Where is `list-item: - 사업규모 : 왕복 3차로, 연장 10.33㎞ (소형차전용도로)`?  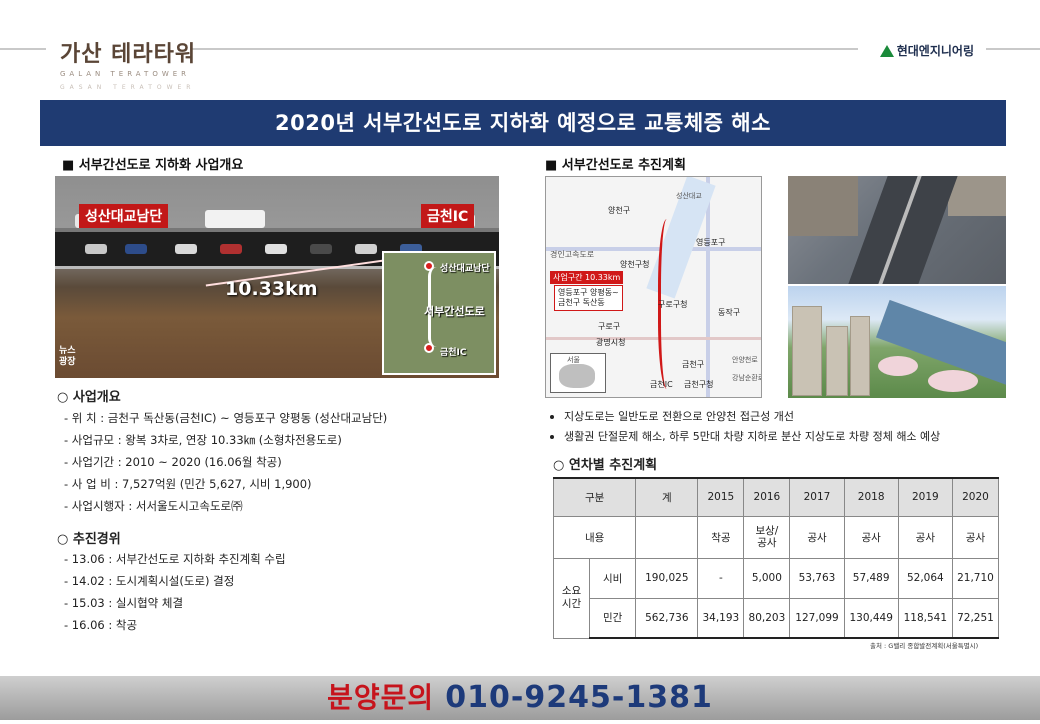
list-item: - 사업규모 : 왕복 3차로, 연장 10.33㎞ (소형차전용도로) is located at coordinates (203, 440).